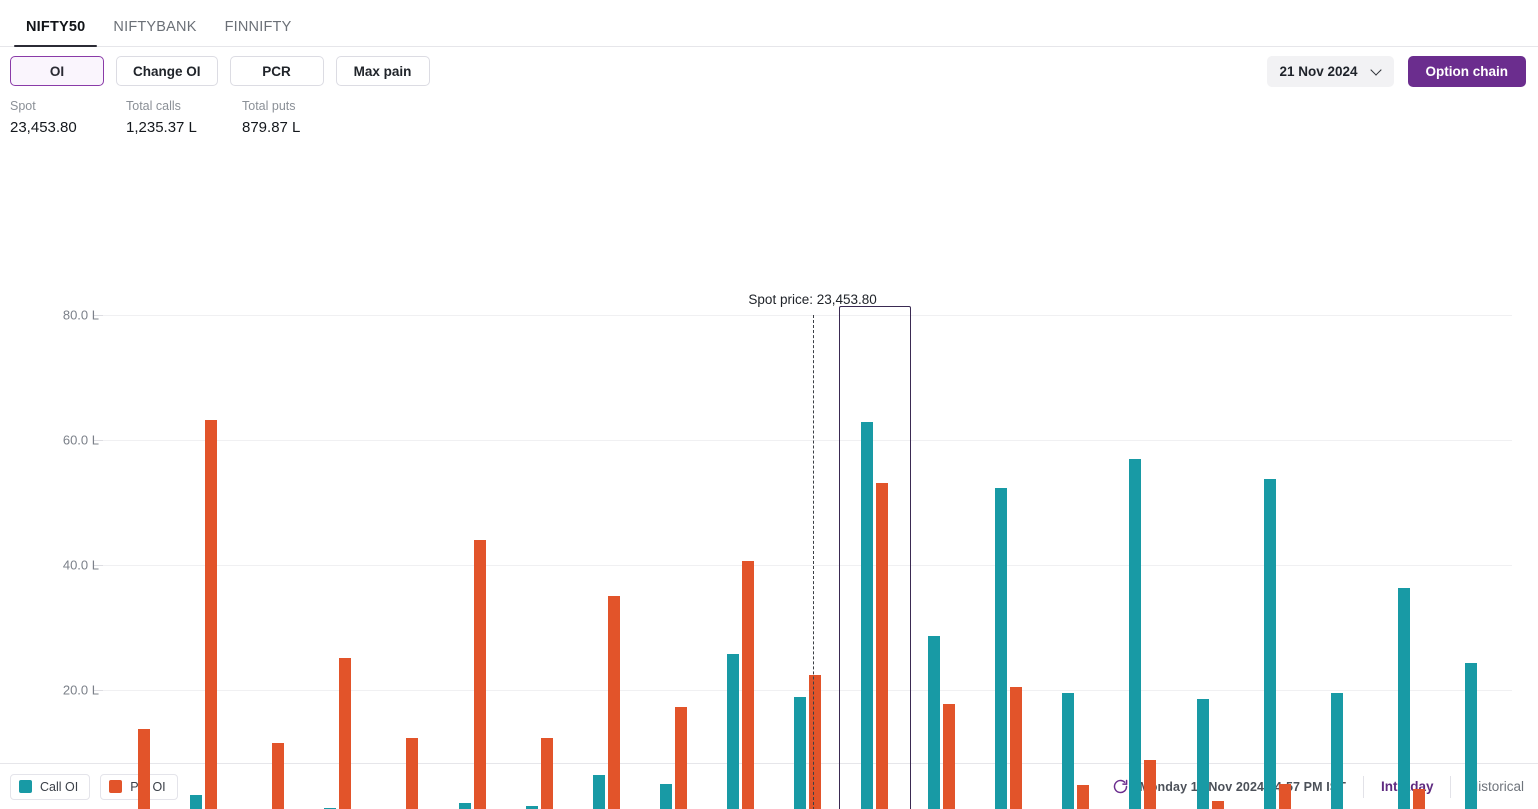 Image resolution: width=1538 pixels, height=809 pixels. I want to click on expiry-date-value: 21 Nov 2024, so click(1318, 71).